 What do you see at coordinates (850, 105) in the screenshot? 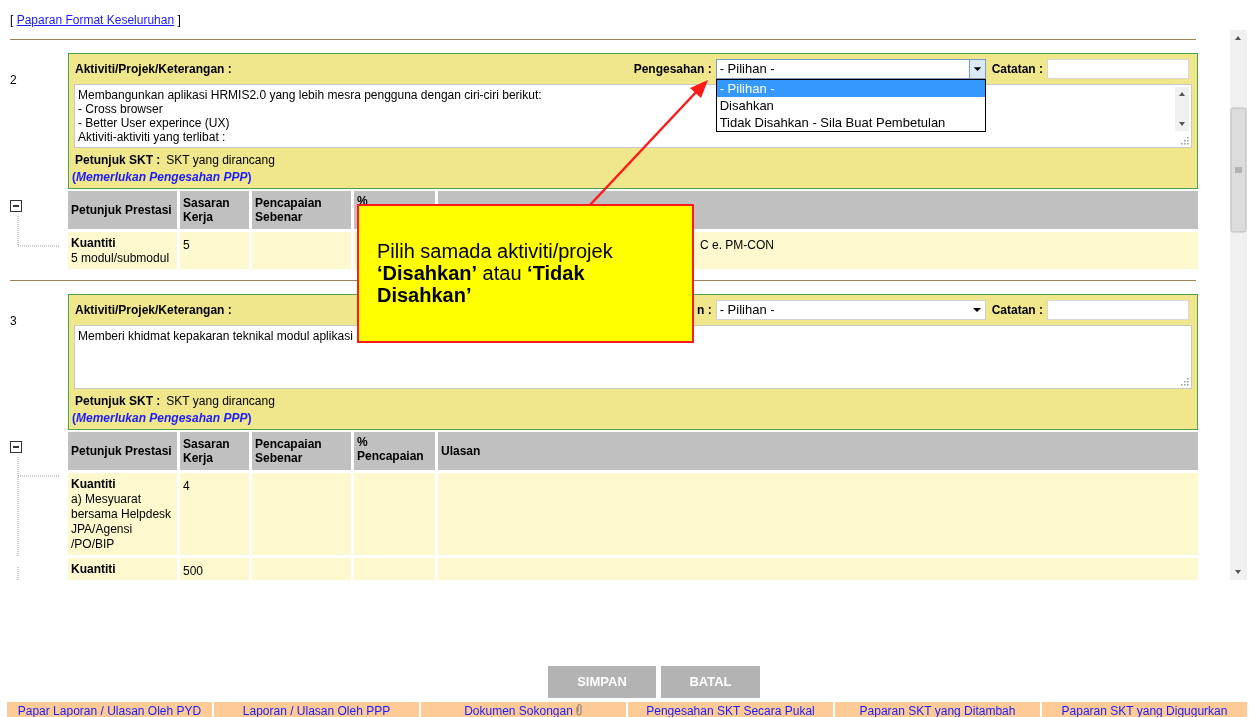
I see `dropdown-option: Disahkan` at bounding box center [850, 105].